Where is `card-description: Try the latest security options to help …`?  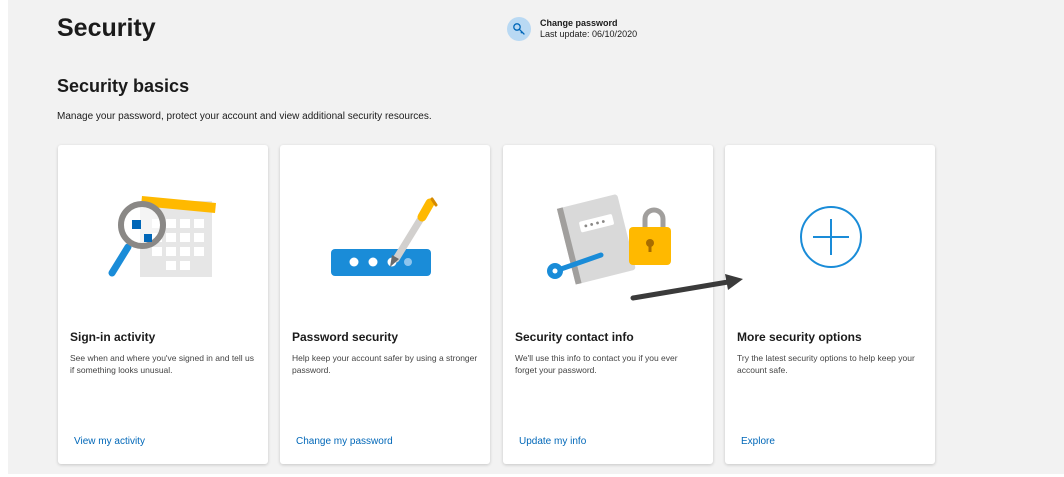
card-description: Try the latest security options to help … is located at coordinates (826, 364).